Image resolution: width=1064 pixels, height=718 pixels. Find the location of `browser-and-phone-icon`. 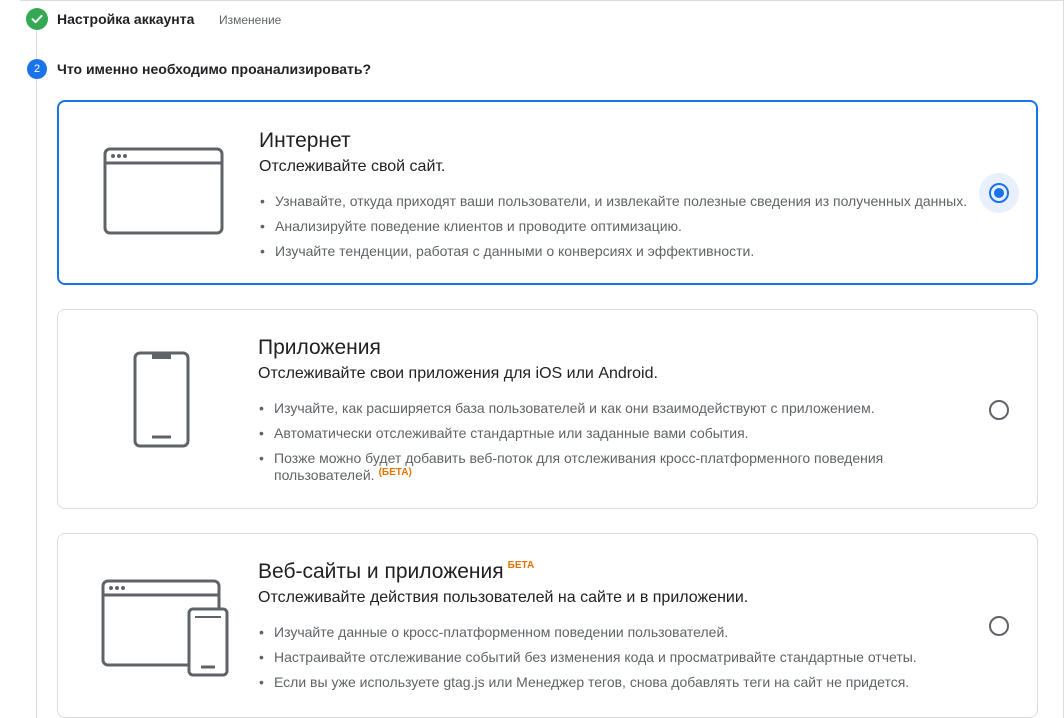

browser-and-phone-icon is located at coordinates (165, 630).